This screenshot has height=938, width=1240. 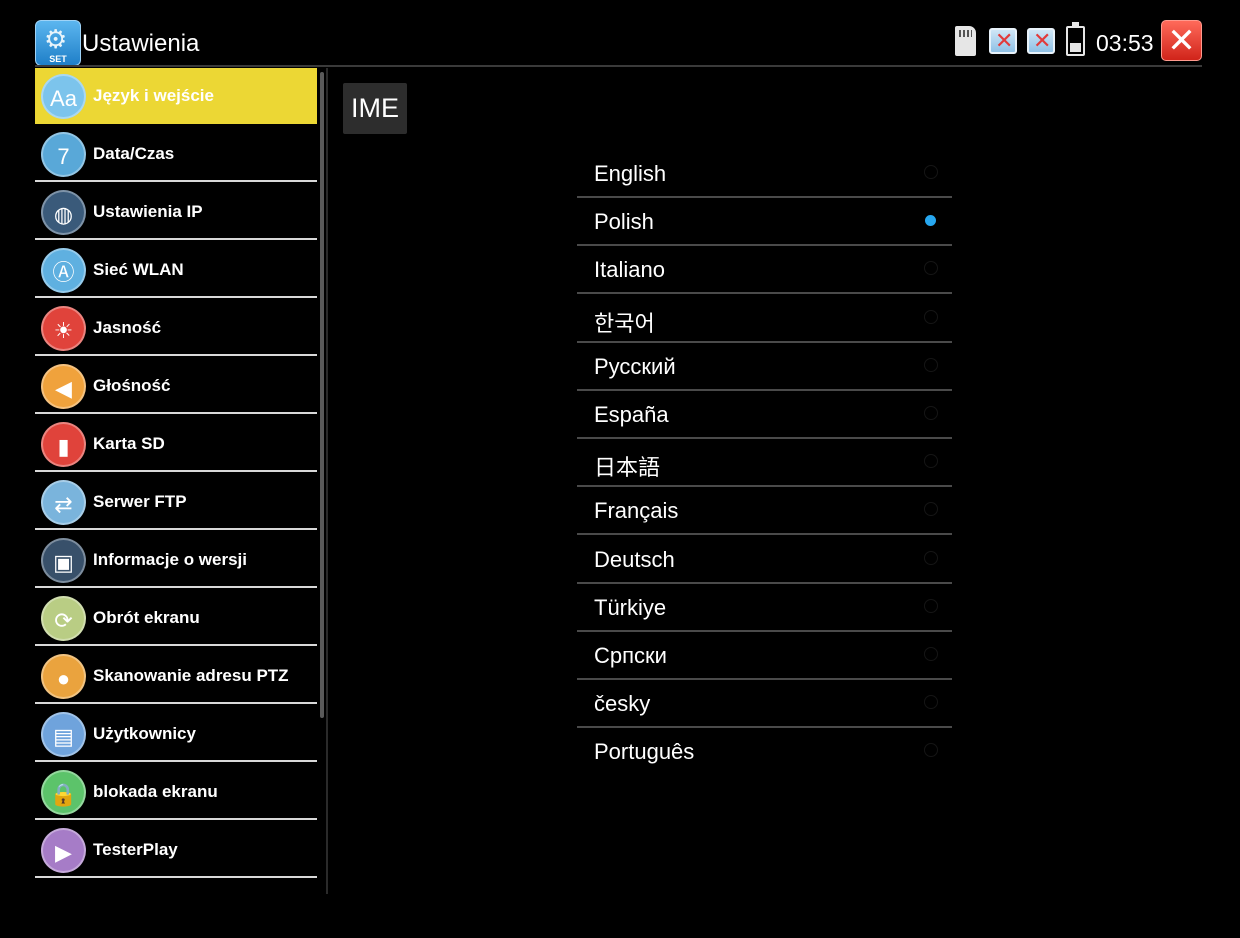 I want to click on language-label: Türkiye, so click(x=630, y=607).